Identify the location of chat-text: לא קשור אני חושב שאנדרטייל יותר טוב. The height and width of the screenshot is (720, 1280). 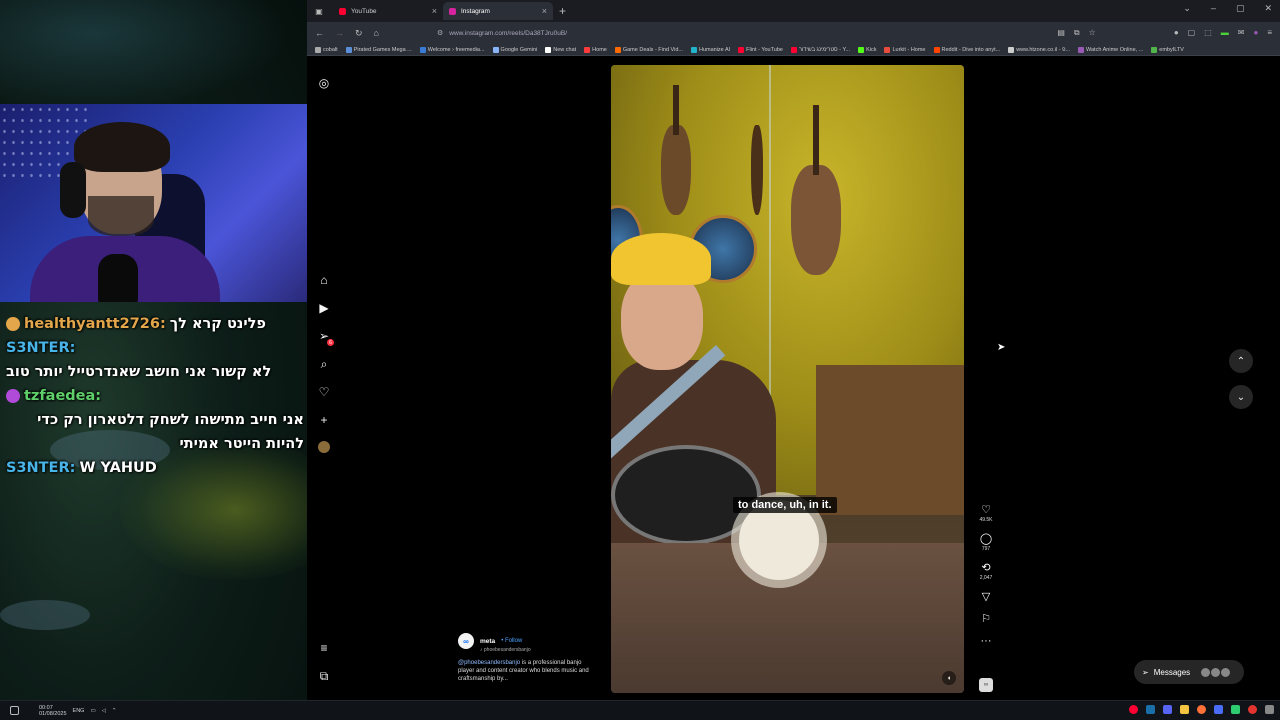
(139, 372).